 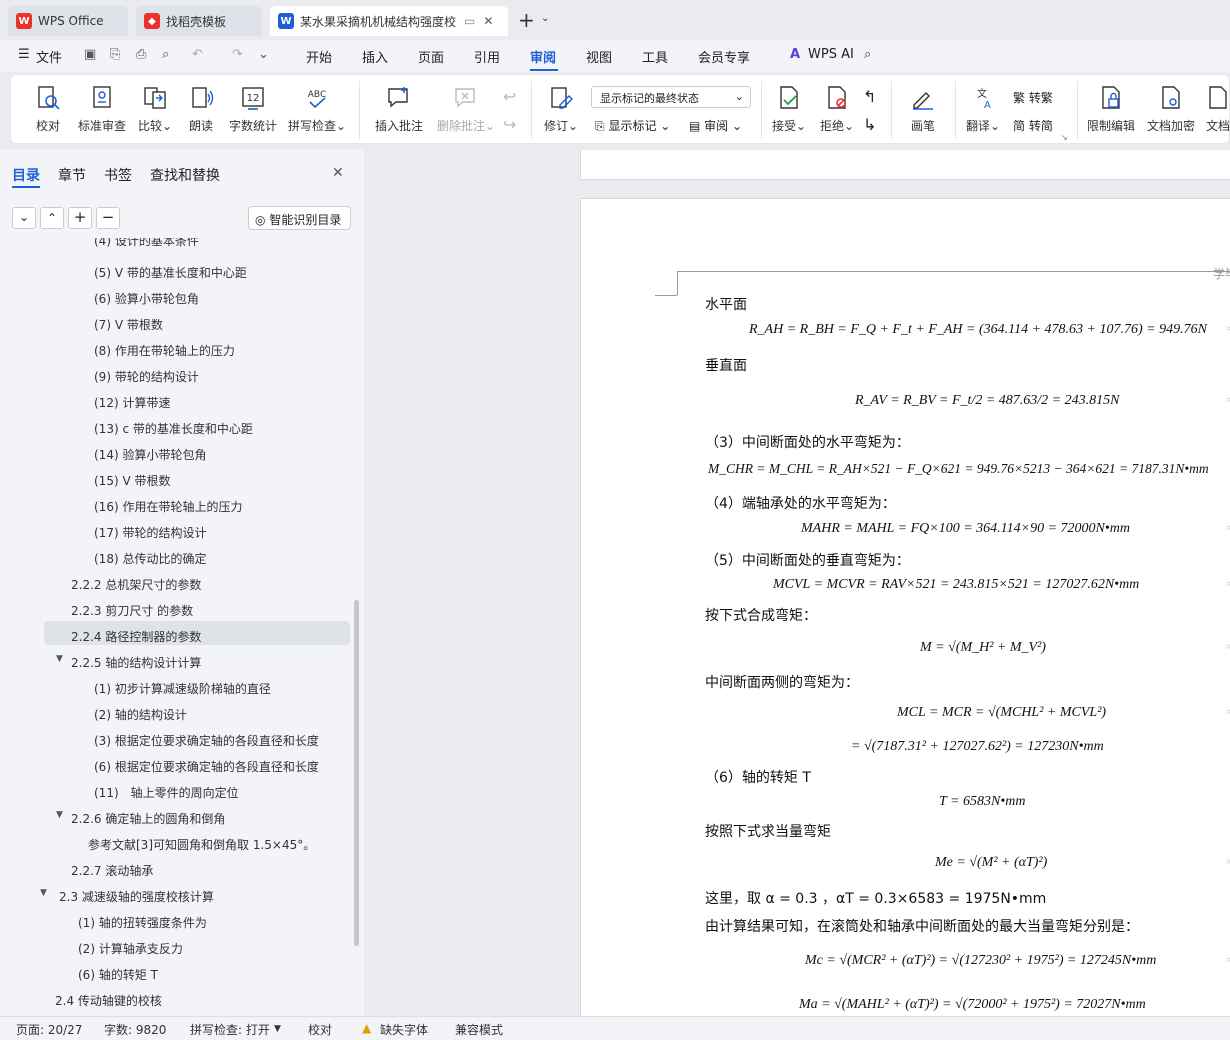 I want to click on tab-template: ◆ 找稻壳模板, so click(x=199, y=21).